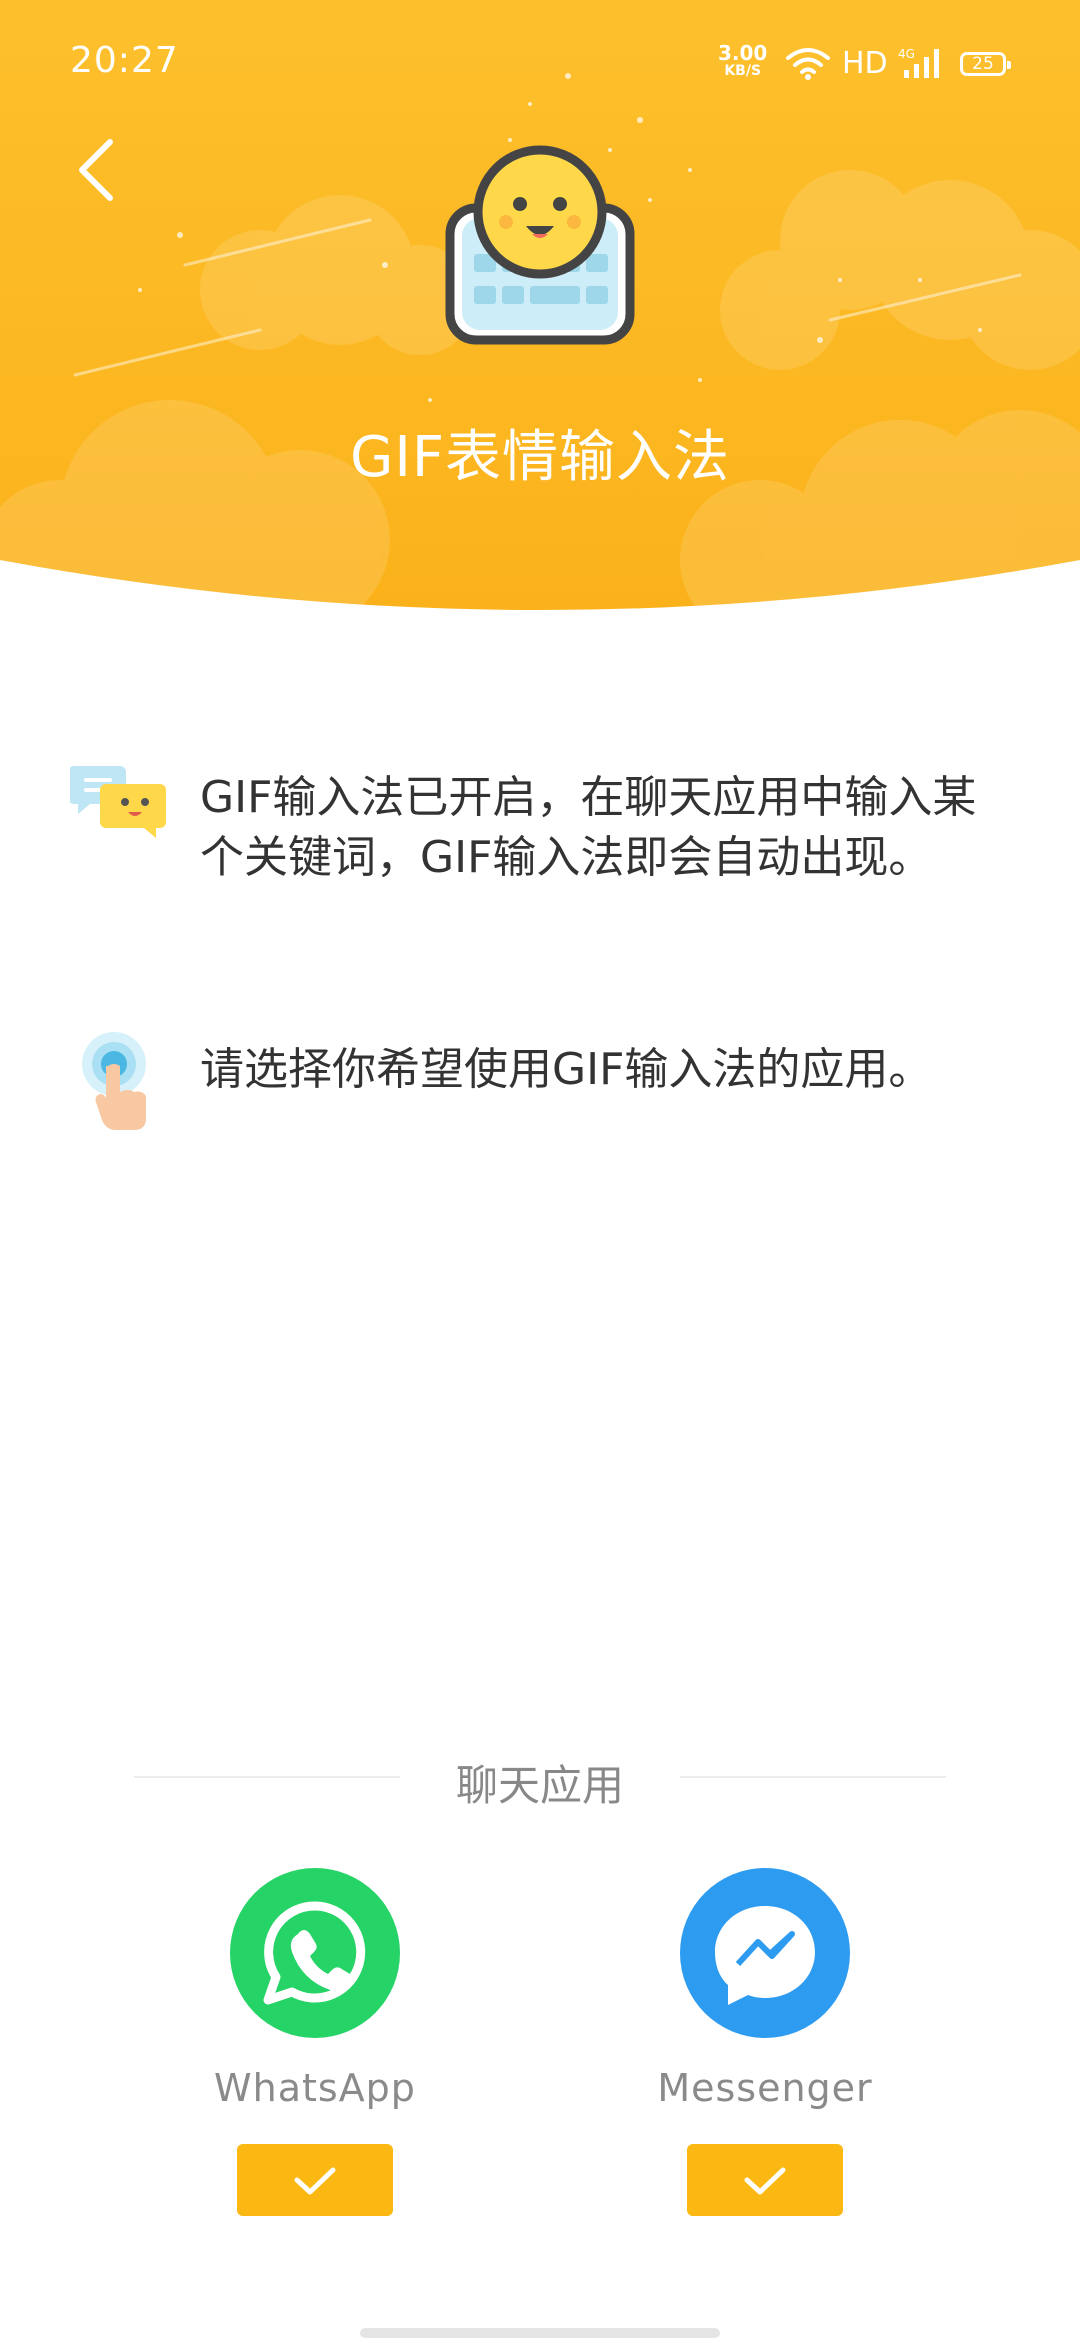 Image resolution: width=1080 pixels, height=2340 pixels. I want to click on network-type-label: 4G, so click(906, 54).